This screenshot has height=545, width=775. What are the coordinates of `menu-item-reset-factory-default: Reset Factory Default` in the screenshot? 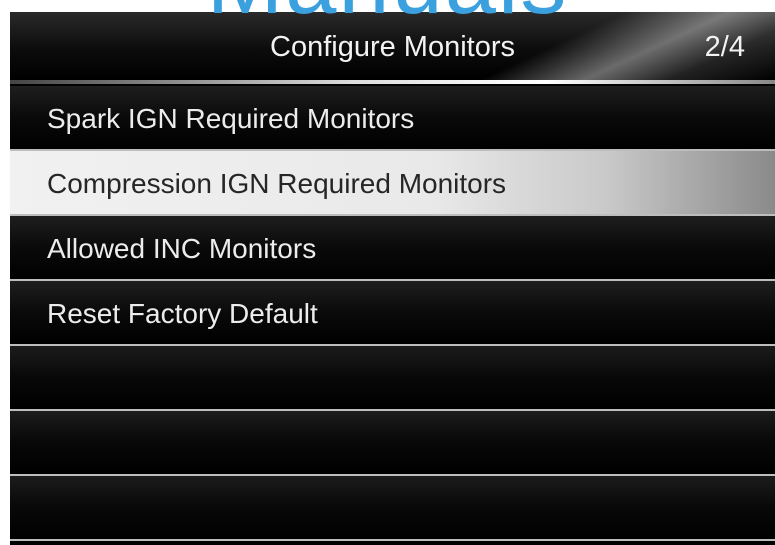 It's located at (392, 313).